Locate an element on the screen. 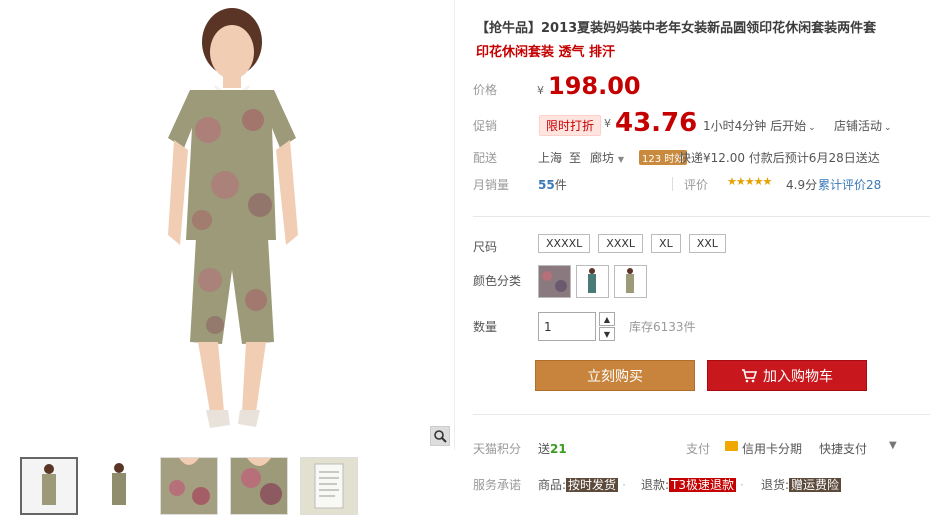  thumbnail-strip is located at coordinates (184, 486).